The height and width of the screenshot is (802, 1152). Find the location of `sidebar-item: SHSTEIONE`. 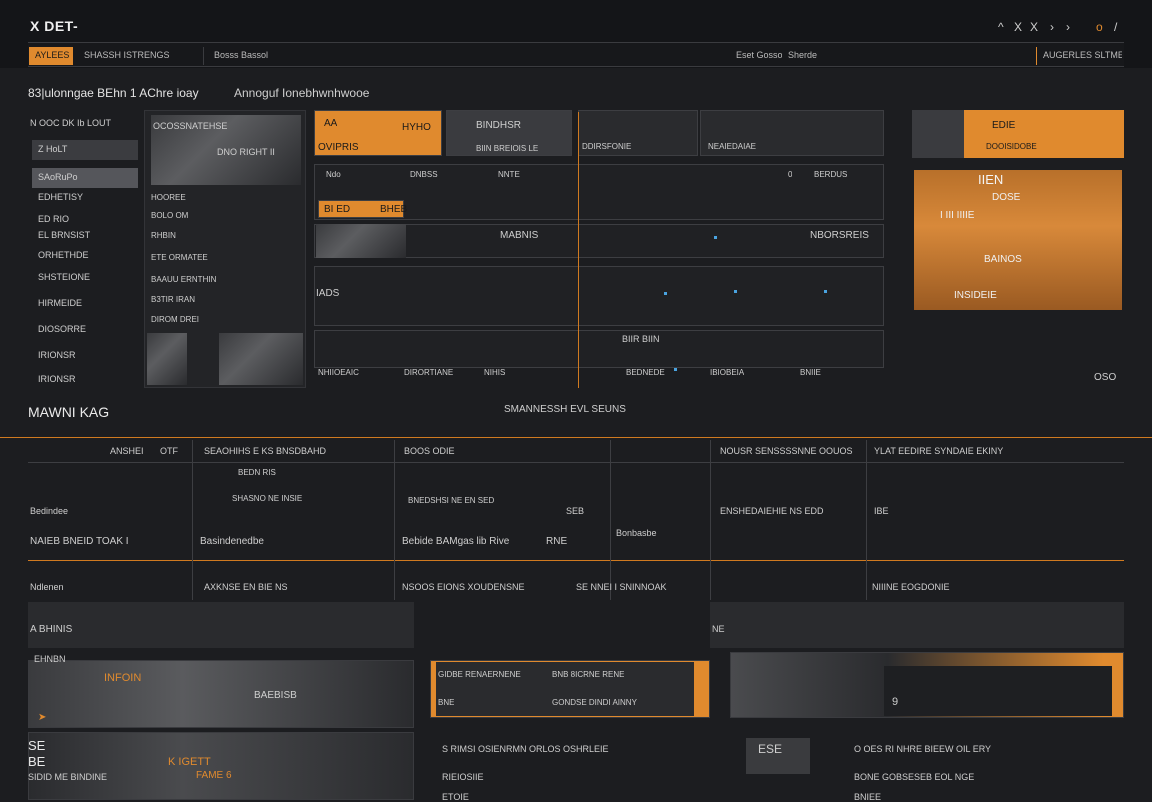

sidebar-item: SHSTEIONE is located at coordinates (85, 278).